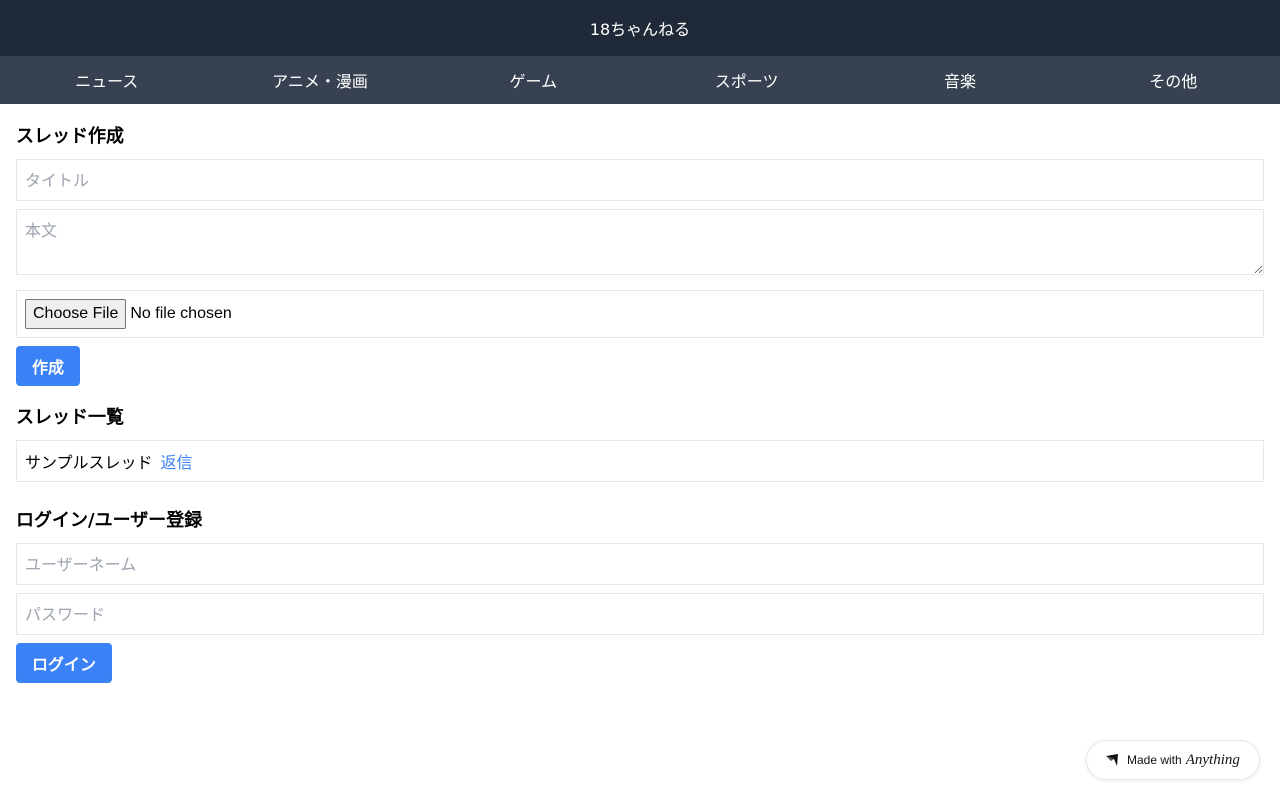 The height and width of the screenshot is (800, 1280). What do you see at coordinates (70, 136) in the screenshot?
I see `create-thread-heading: スレッド作成` at bounding box center [70, 136].